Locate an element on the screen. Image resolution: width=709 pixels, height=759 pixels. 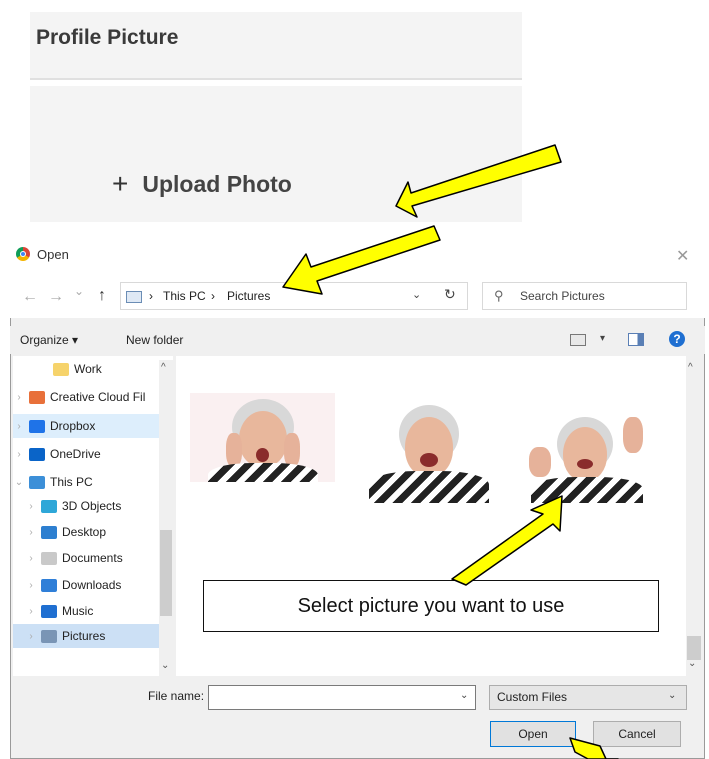
photo-thumbnail-thumbs-up is located at coordinates (586, 453).